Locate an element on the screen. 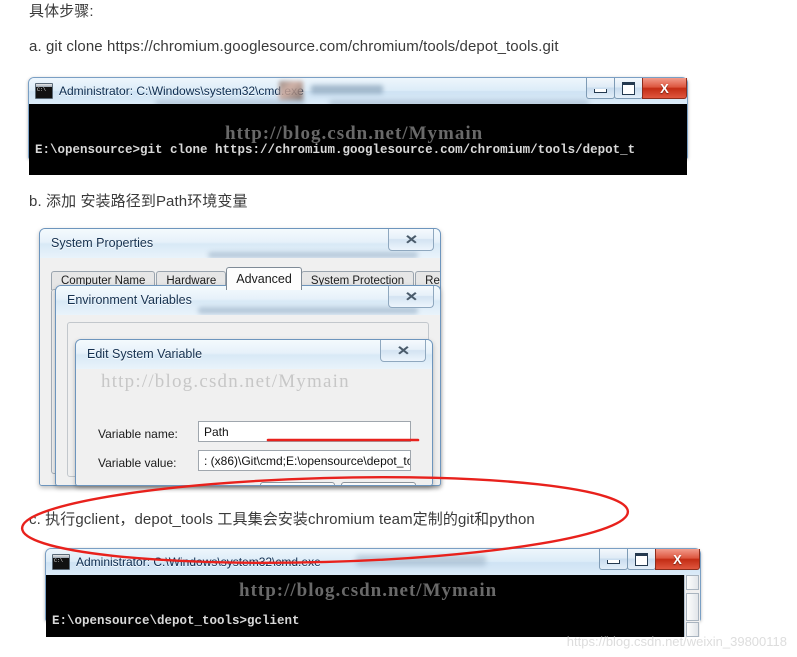  edit-system-variable-close-button: ✕ is located at coordinates (403, 351).